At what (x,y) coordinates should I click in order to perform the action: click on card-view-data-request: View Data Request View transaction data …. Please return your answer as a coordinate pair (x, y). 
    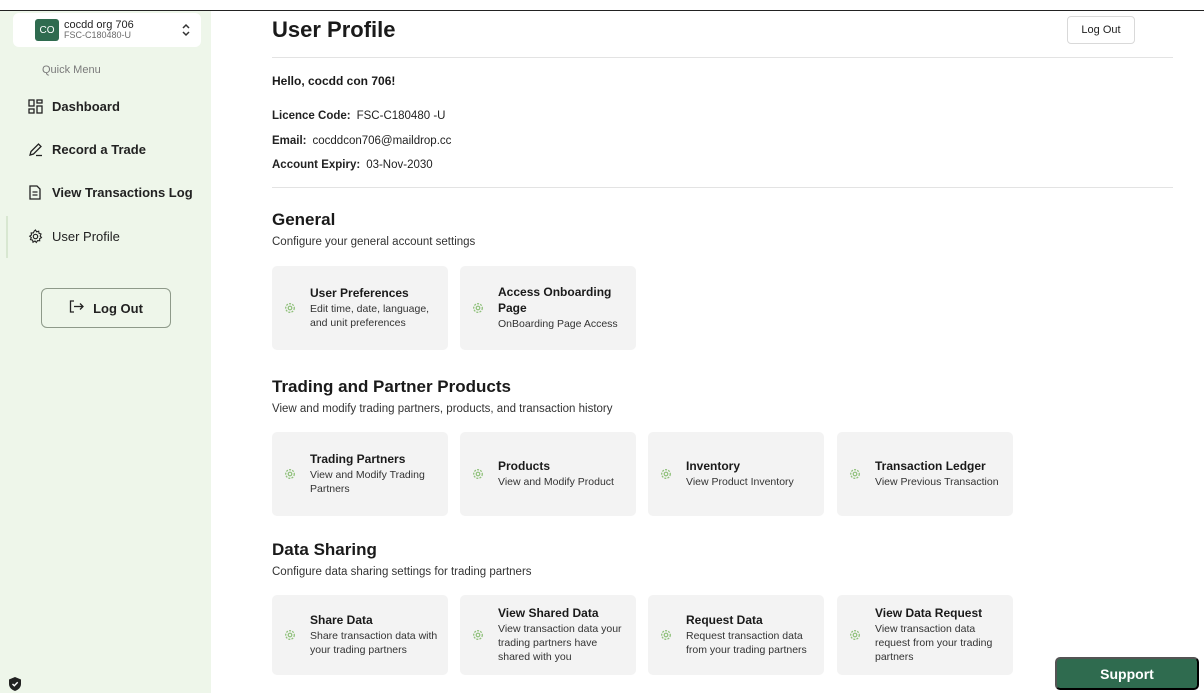
    Looking at the image, I should click on (925, 635).